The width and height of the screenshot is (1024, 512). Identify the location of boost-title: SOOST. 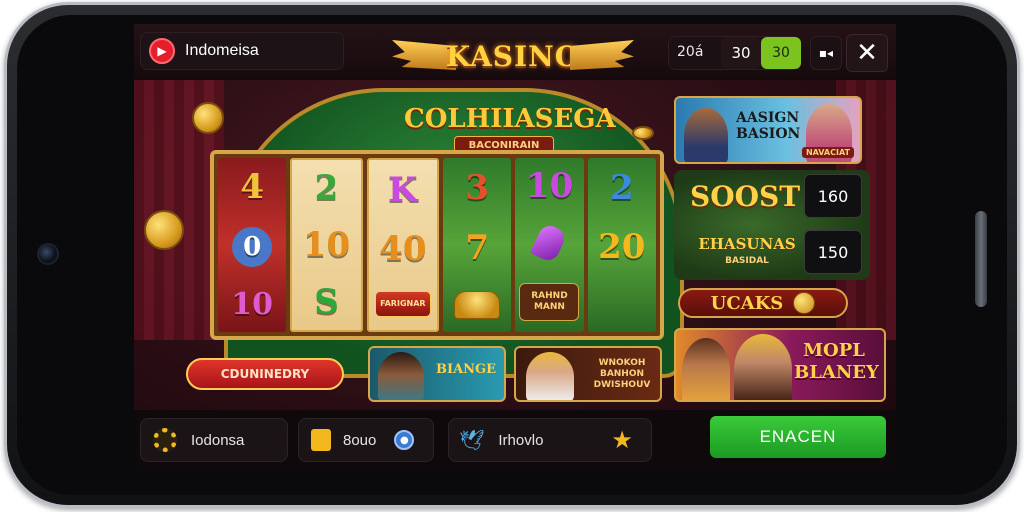
(745, 196).